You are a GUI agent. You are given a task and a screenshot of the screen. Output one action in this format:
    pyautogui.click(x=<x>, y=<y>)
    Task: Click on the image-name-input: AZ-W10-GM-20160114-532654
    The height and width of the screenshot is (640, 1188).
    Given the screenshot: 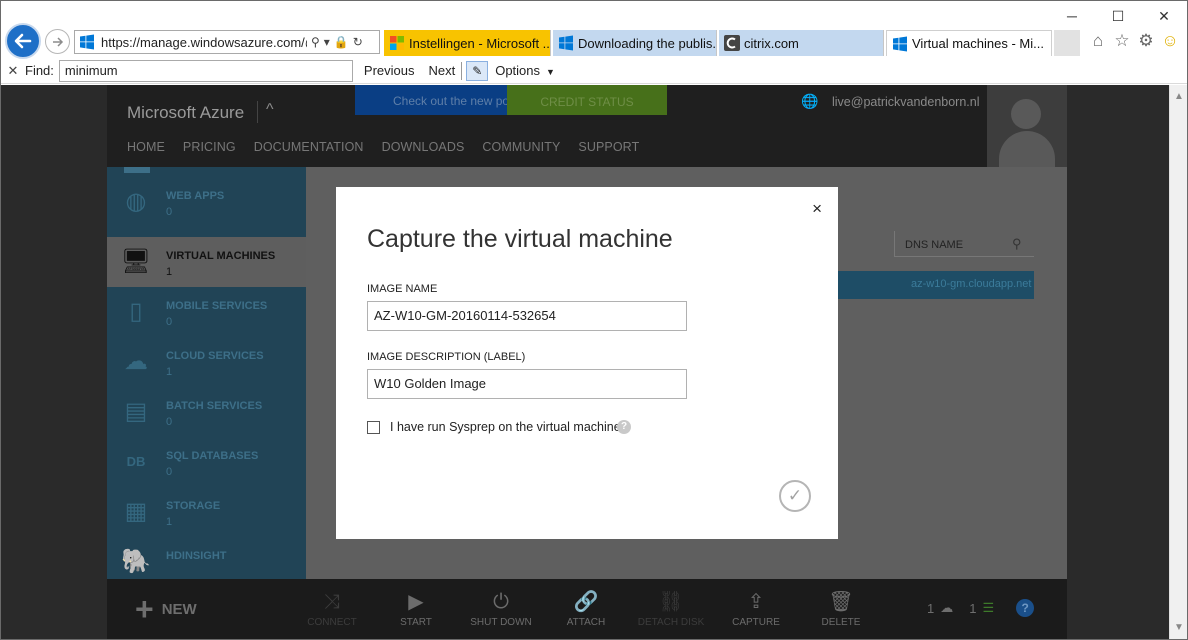 What is the action you would take?
    pyautogui.click(x=527, y=316)
    